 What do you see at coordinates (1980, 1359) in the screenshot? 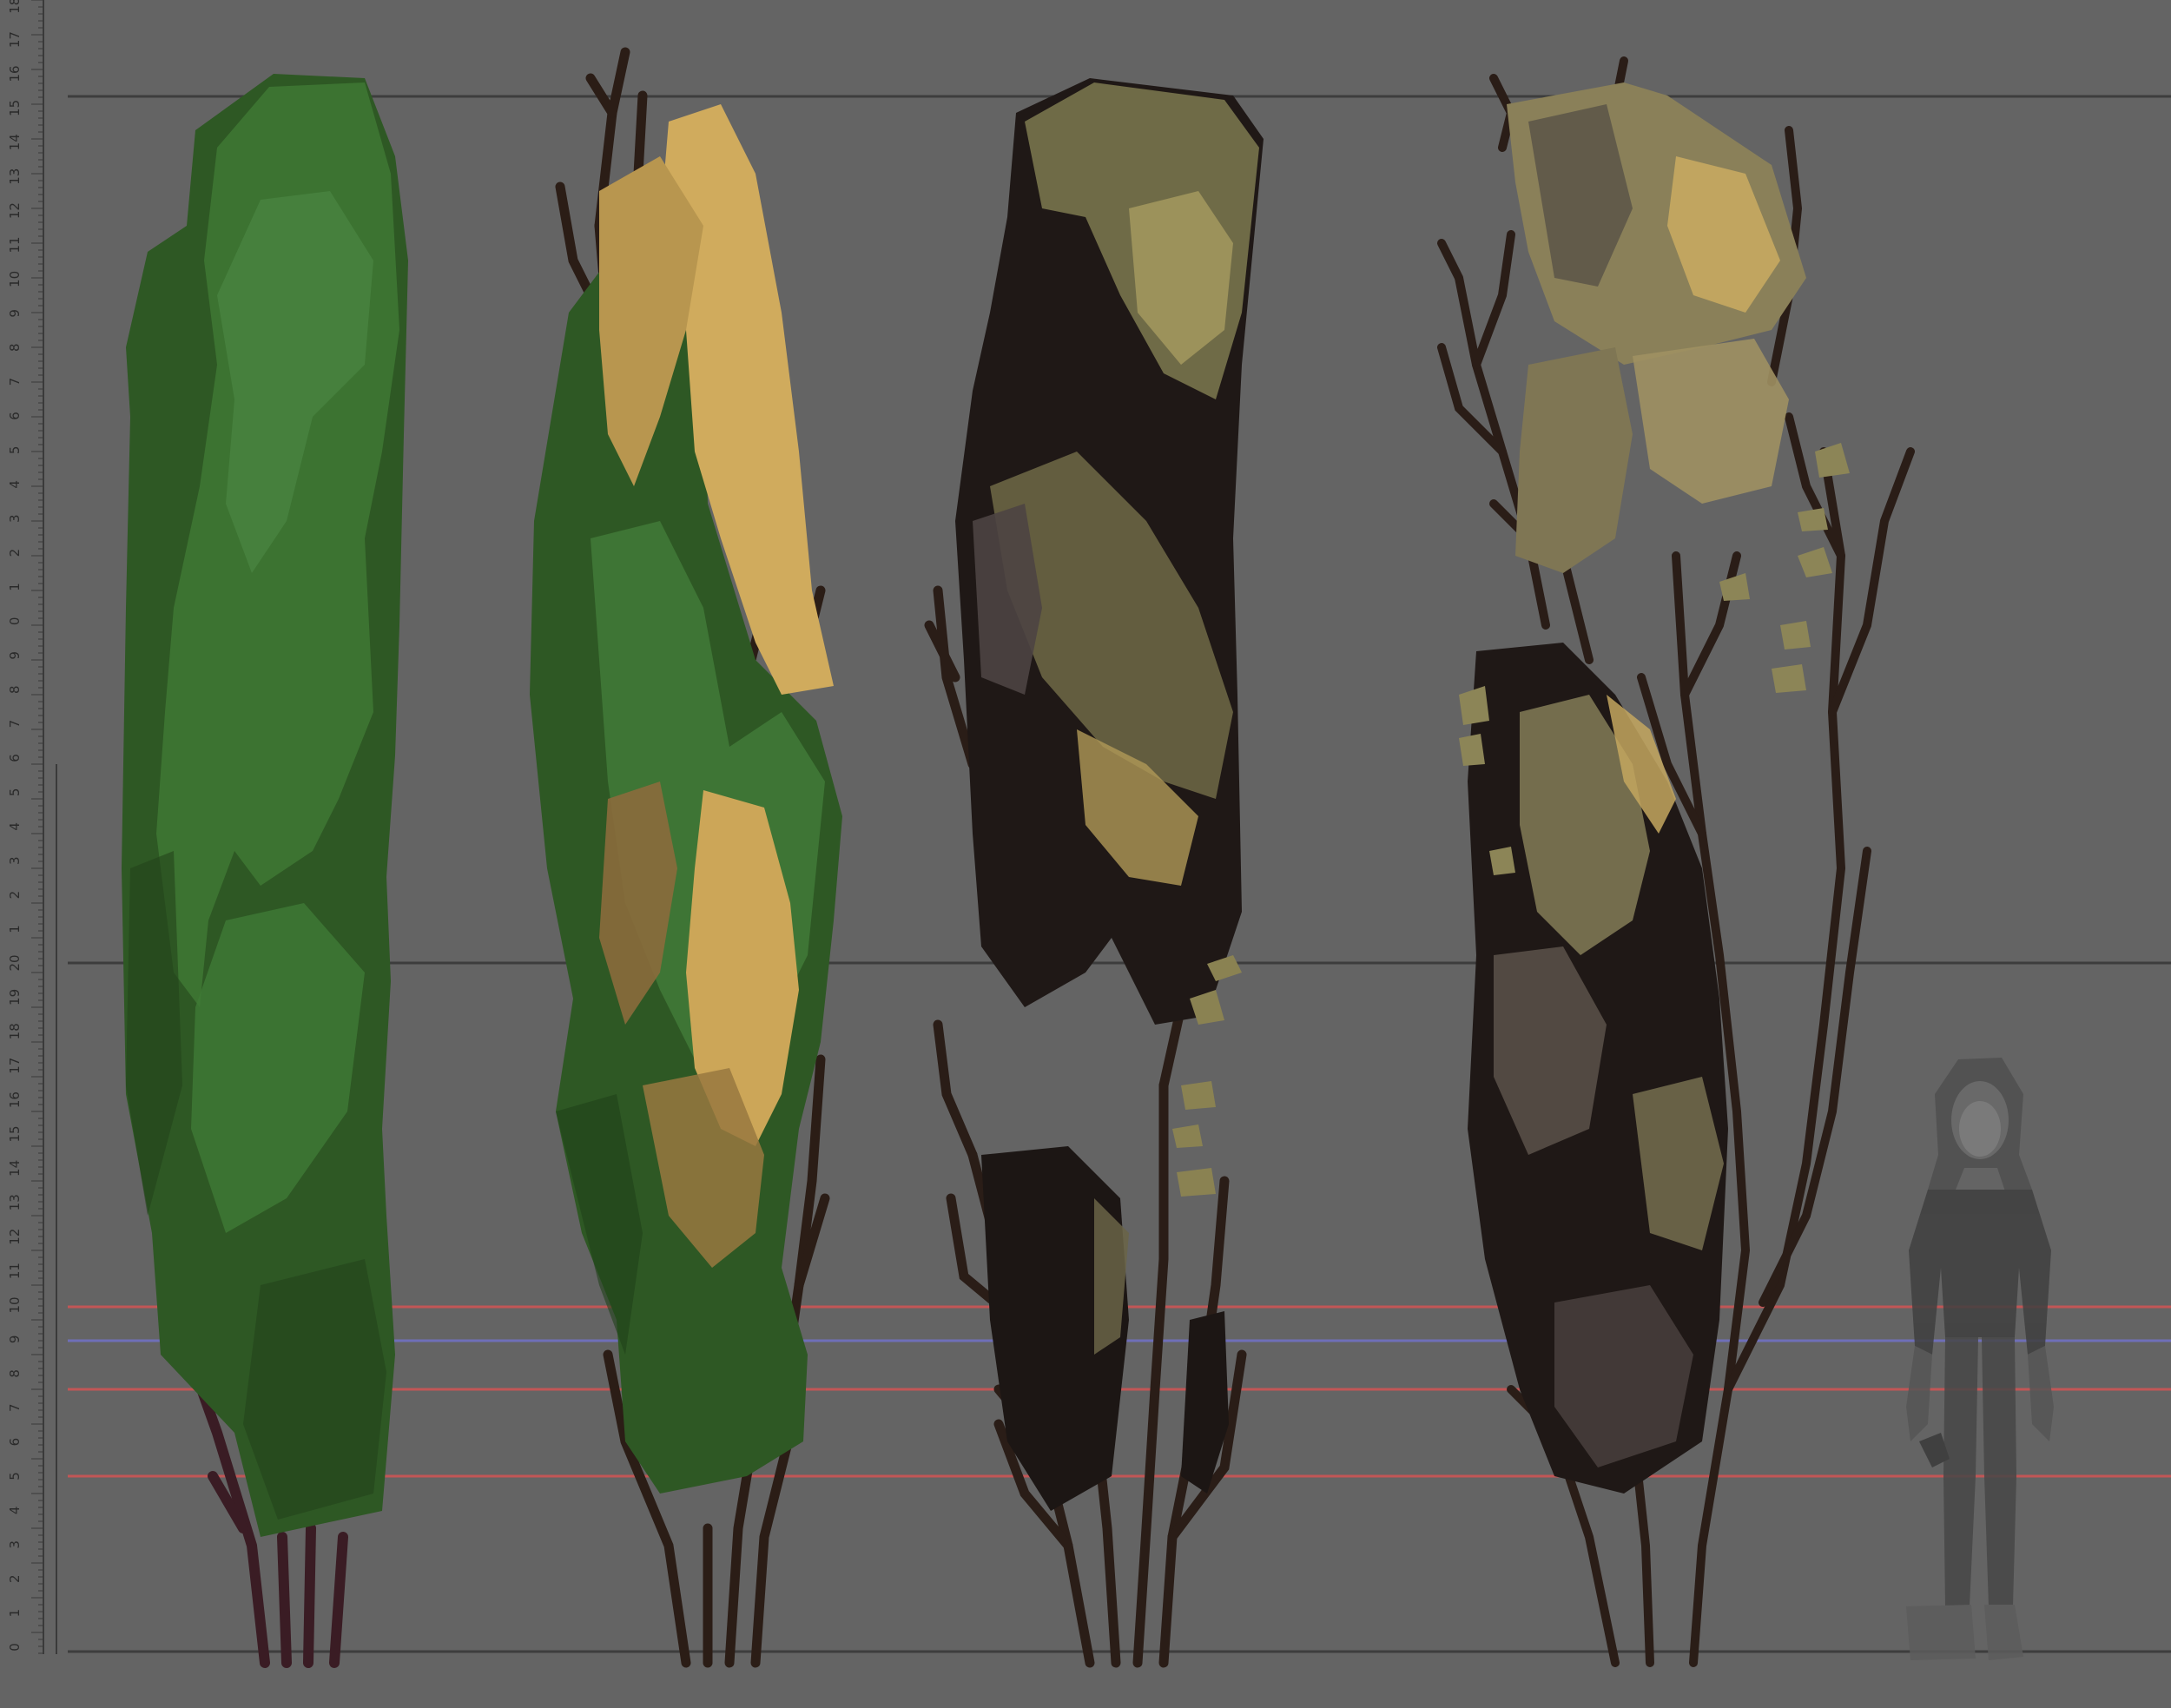
I see `hooded-character` at bounding box center [1980, 1359].